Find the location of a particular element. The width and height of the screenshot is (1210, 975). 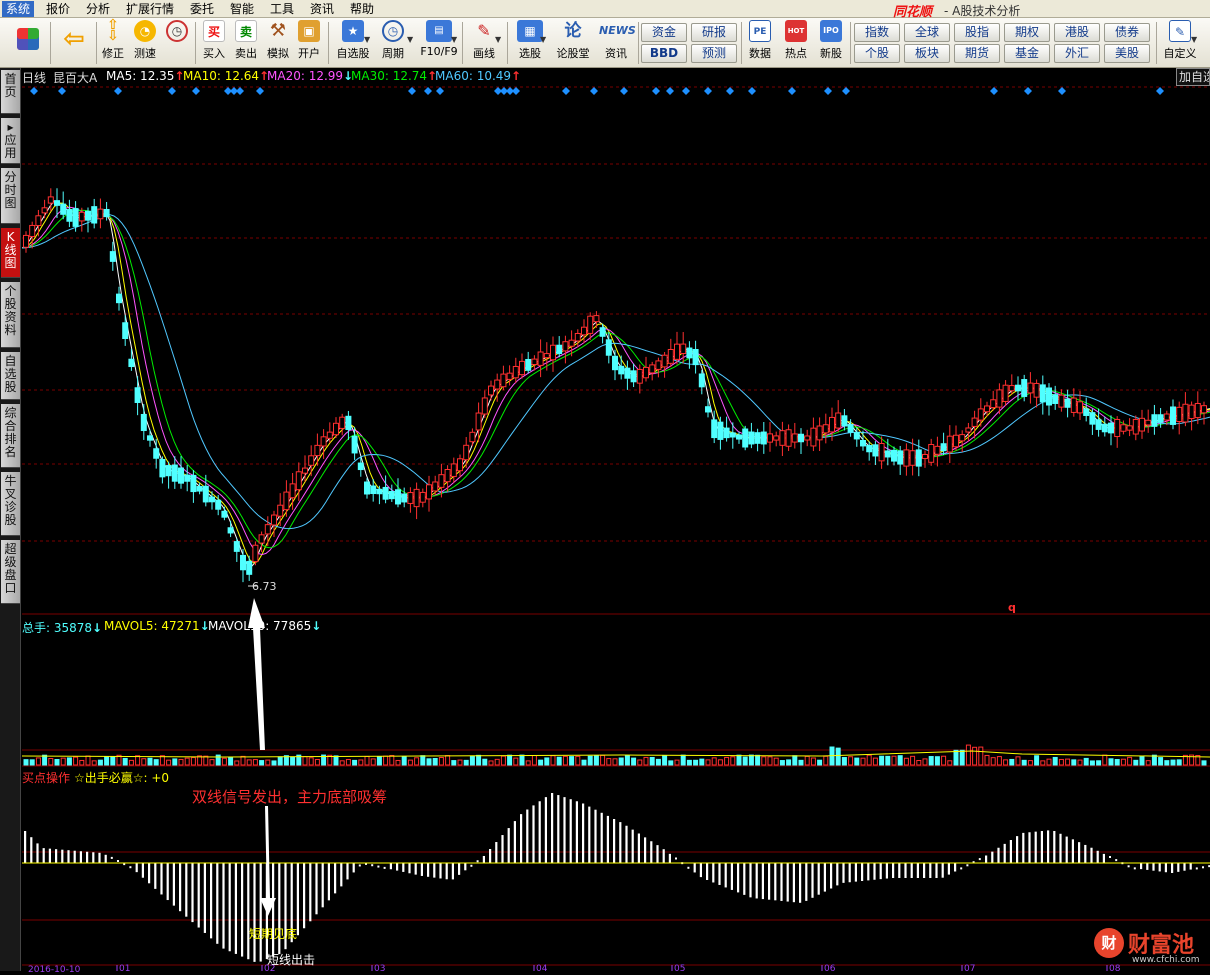

side-tab-ranking: 综合排名 is located at coordinates (10, 436).